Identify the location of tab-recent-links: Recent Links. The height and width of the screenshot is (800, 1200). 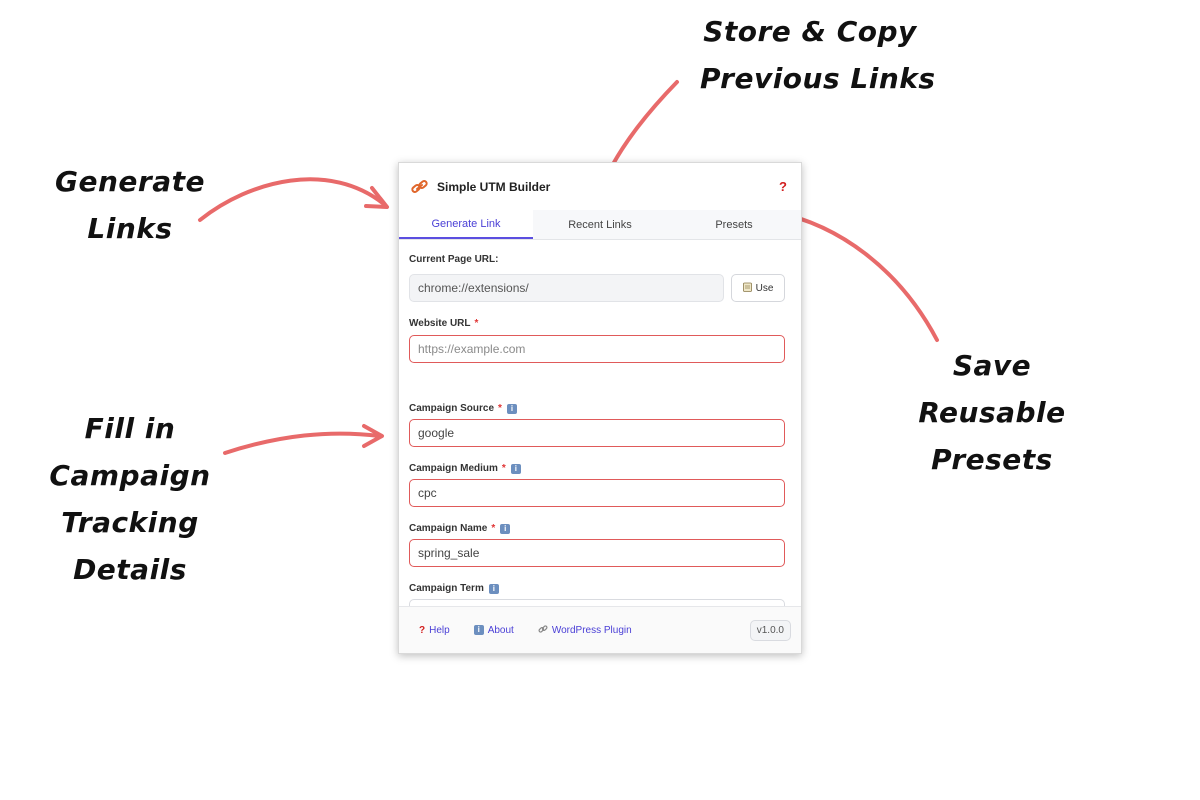
(600, 224).